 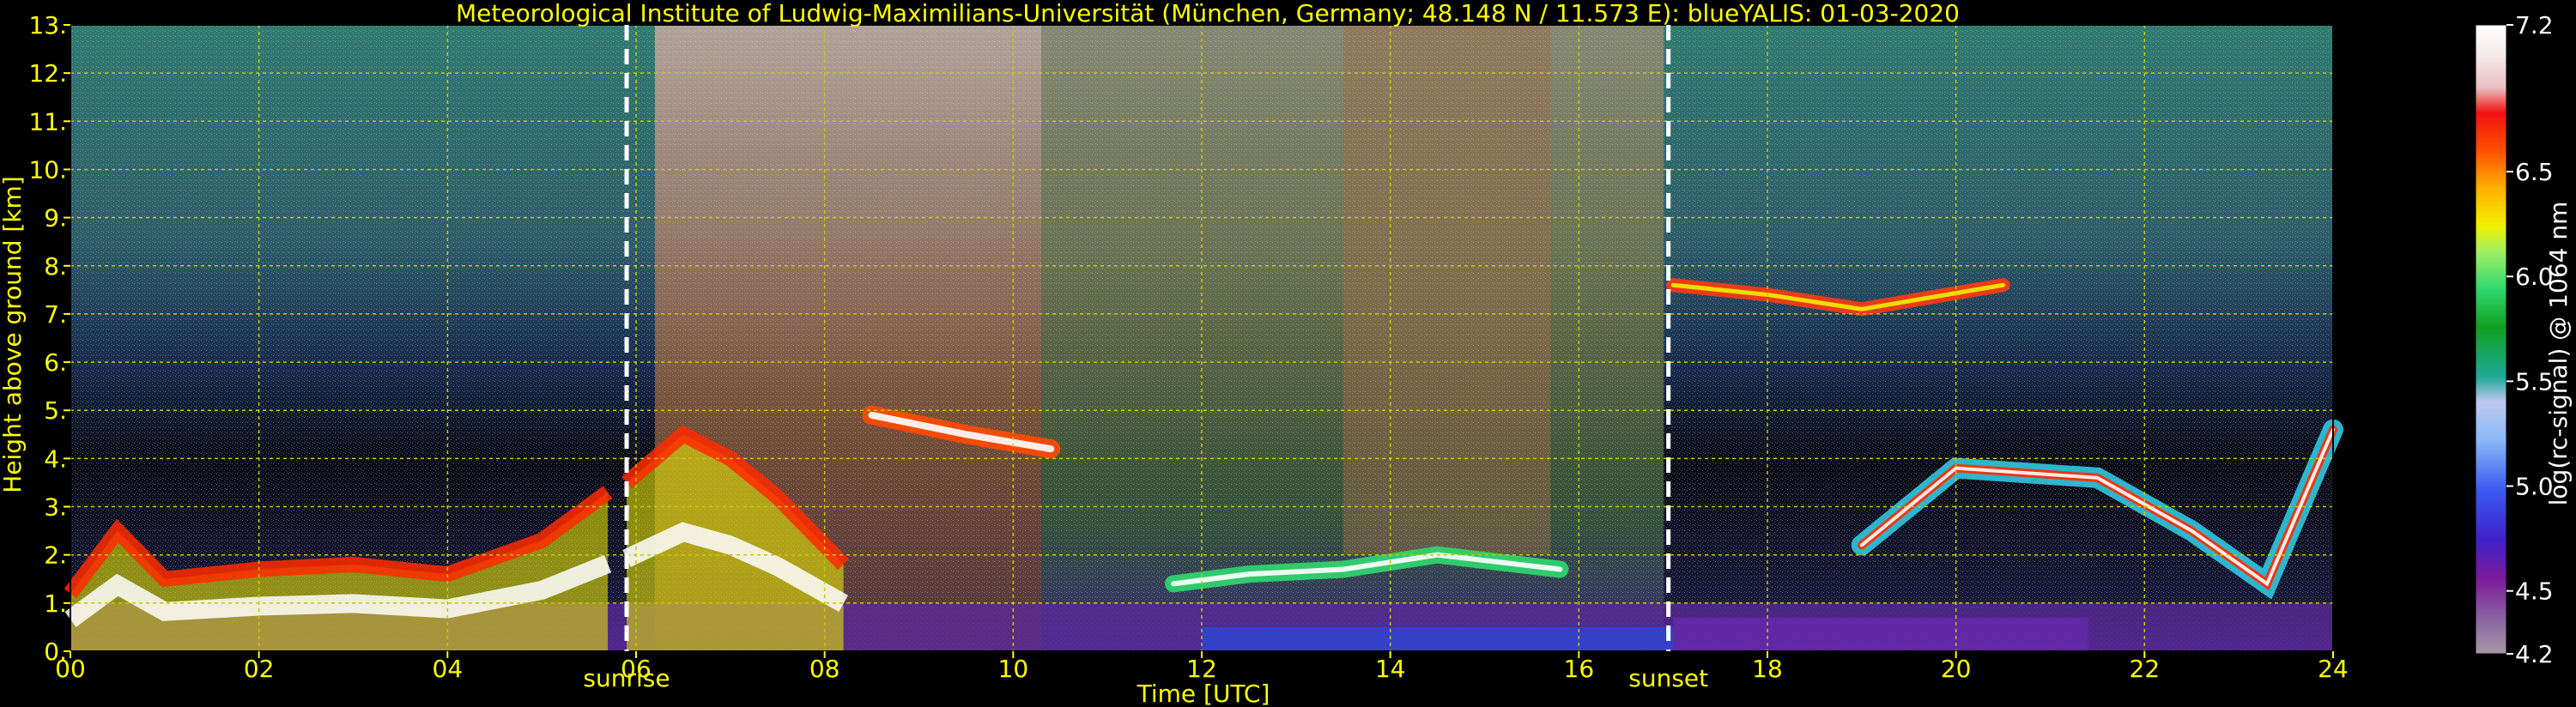 I want to click on x-tick-label: 24, so click(x=2333, y=669).